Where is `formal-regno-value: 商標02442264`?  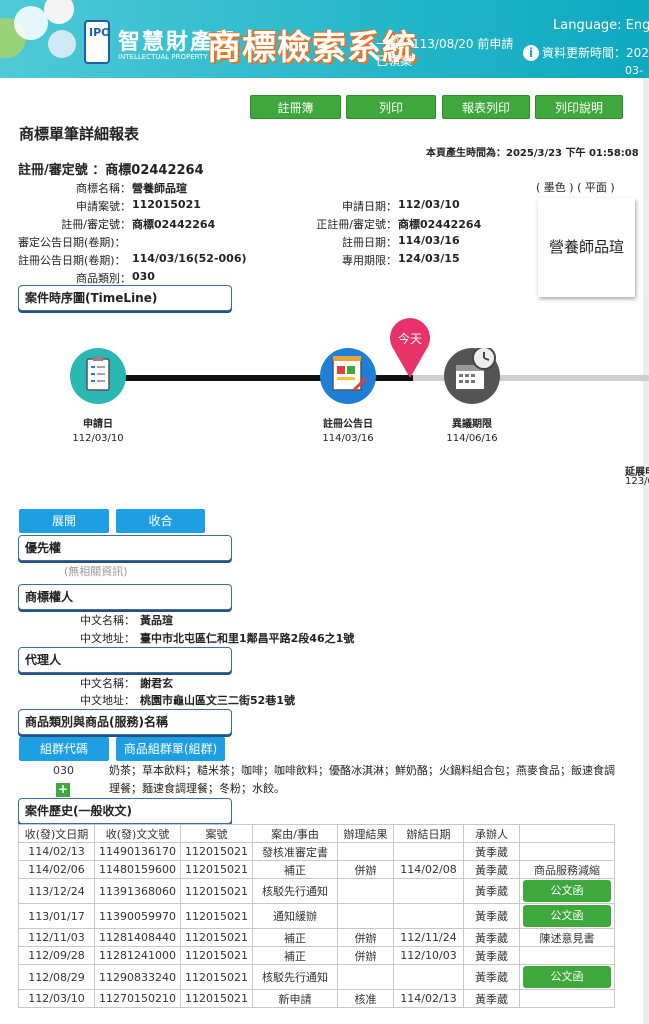 formal-regno-value: 商標02442264 is located at coordinates (440, 224).